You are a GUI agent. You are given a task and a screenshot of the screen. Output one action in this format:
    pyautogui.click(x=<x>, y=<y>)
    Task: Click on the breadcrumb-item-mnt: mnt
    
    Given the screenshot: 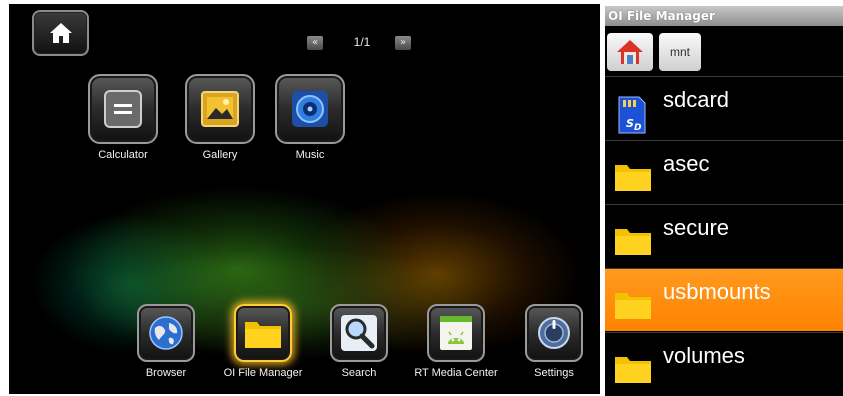 What is the action you would take?
    pyautogui.click(x=680, y=52)
    